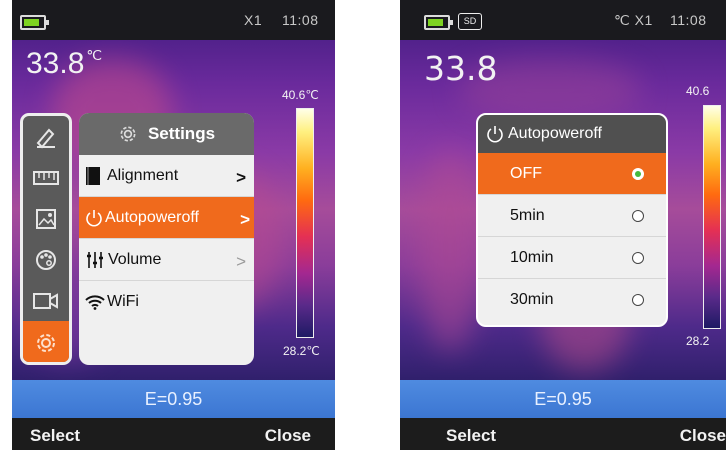 The height and width of the screenshot is (450, 726). What do you see at coordinates (253, 20) in the screenshot?
I see `zoom-level: X1` at bounding box center [253, 20].